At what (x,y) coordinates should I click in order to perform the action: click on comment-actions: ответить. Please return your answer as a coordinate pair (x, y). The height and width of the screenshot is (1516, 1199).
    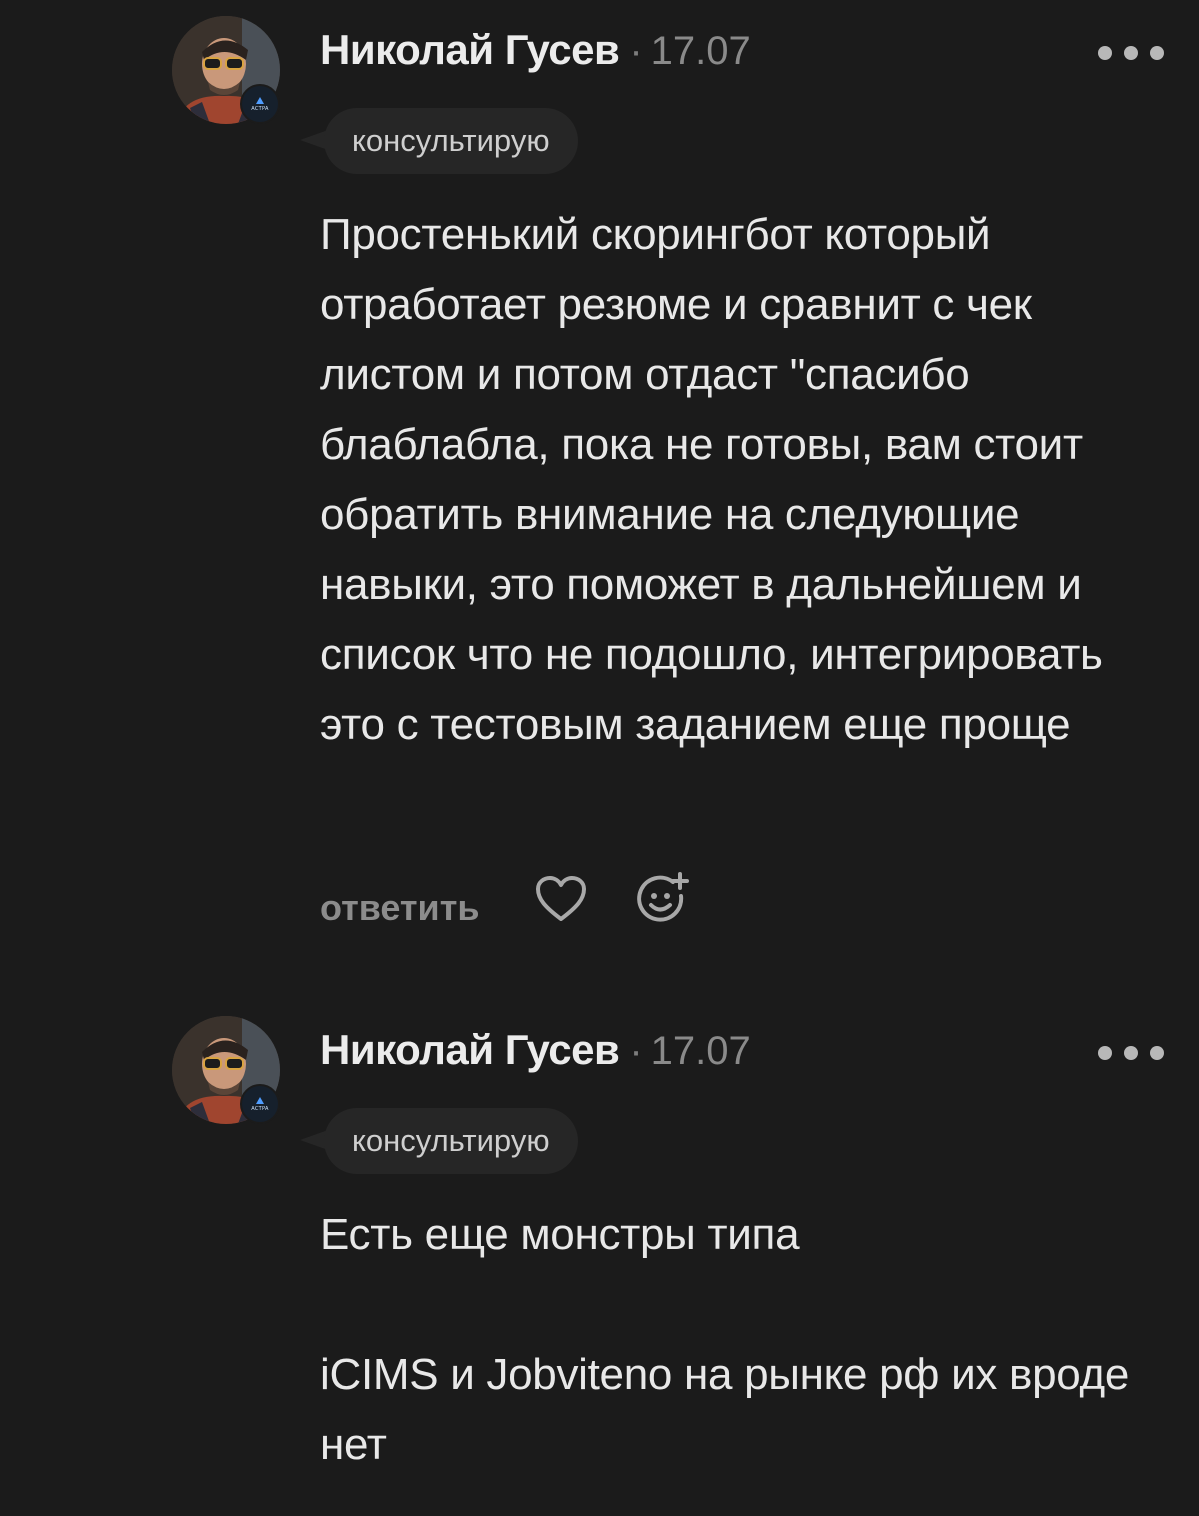
    Looking at the image, I should click on (505, 901).